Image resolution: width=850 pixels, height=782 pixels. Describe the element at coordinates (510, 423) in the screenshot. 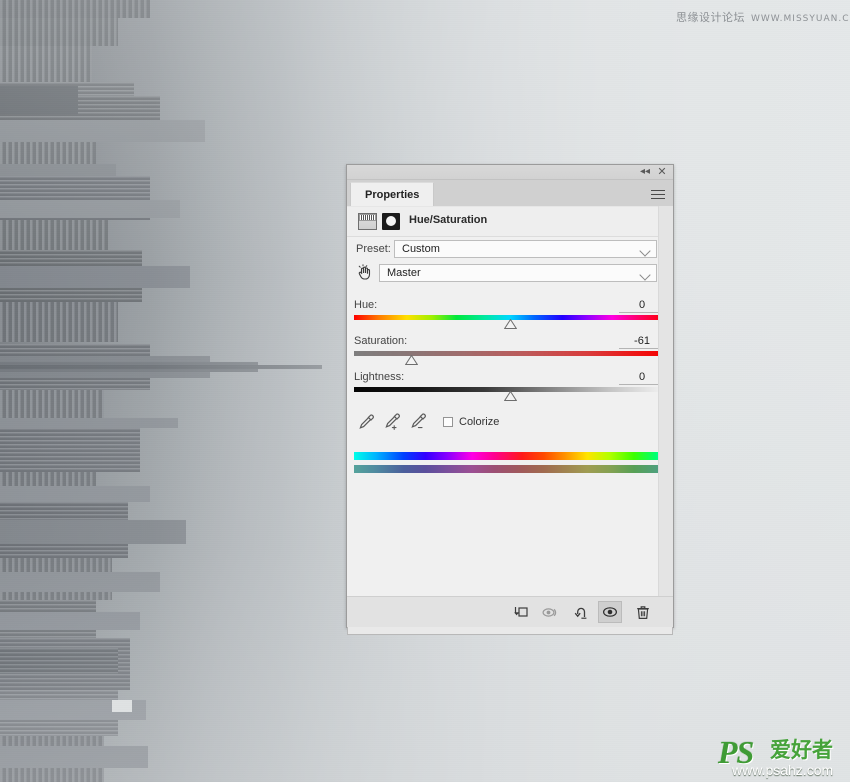

I see `eyedropper-row: Colorize` at that location.